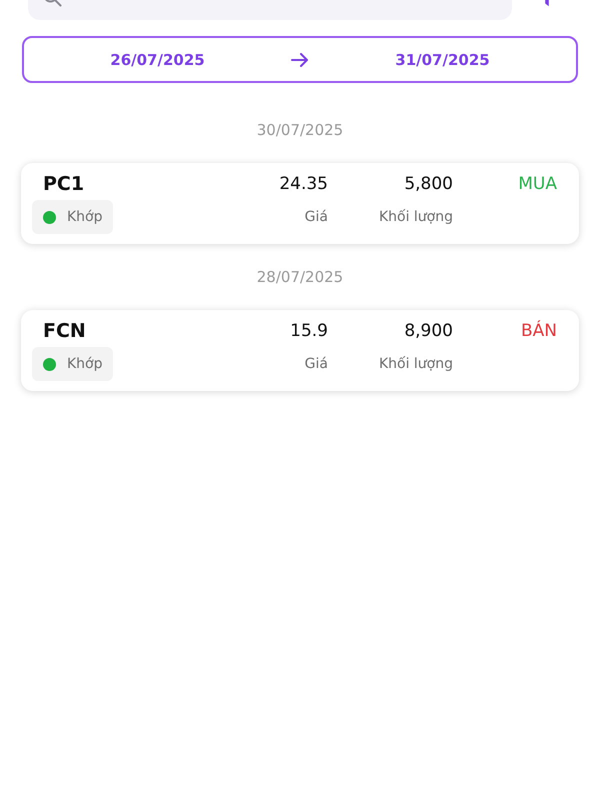  Describe the element at coordinates (428, 184) in the screenshot. I see `volume-value: 5,800` at that location.